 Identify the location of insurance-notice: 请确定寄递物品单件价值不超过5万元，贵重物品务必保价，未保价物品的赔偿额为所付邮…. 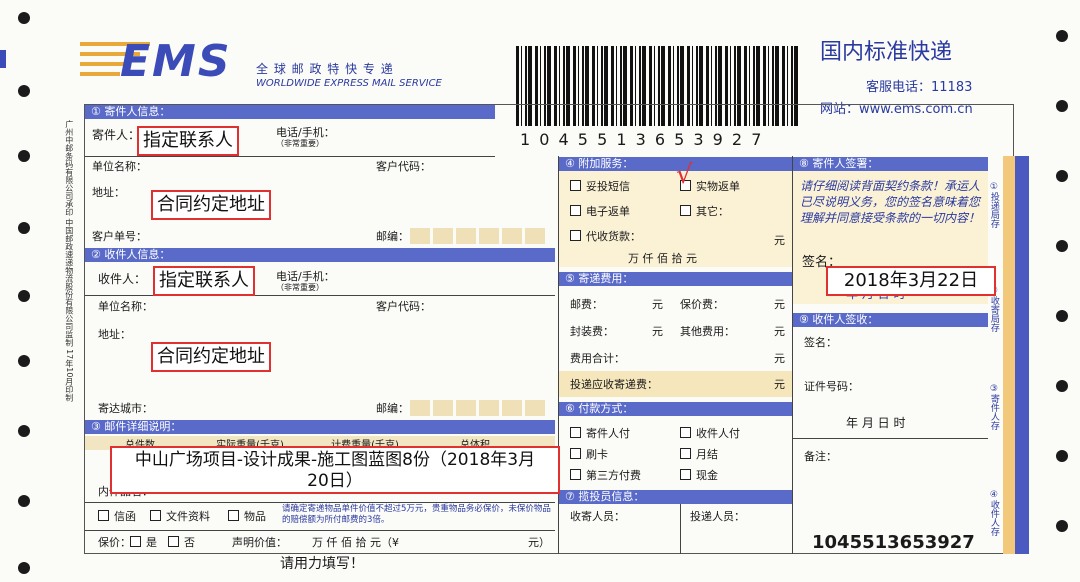
(416, 514).